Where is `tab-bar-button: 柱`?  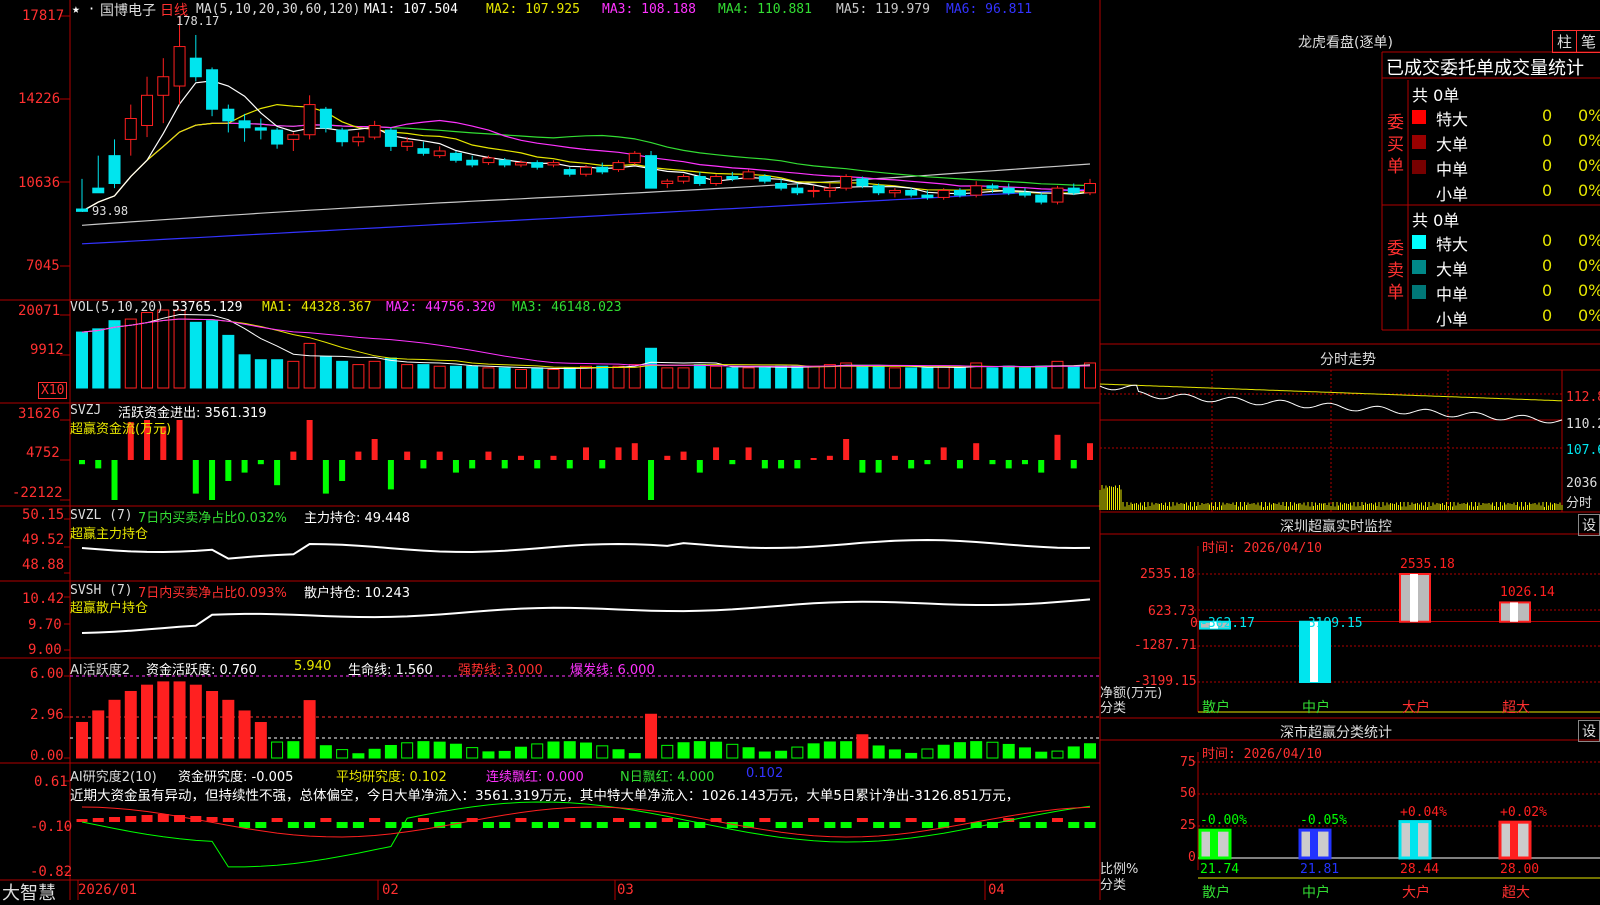 tab-bar-button: 柱 is located at coordinates (1565, 41).